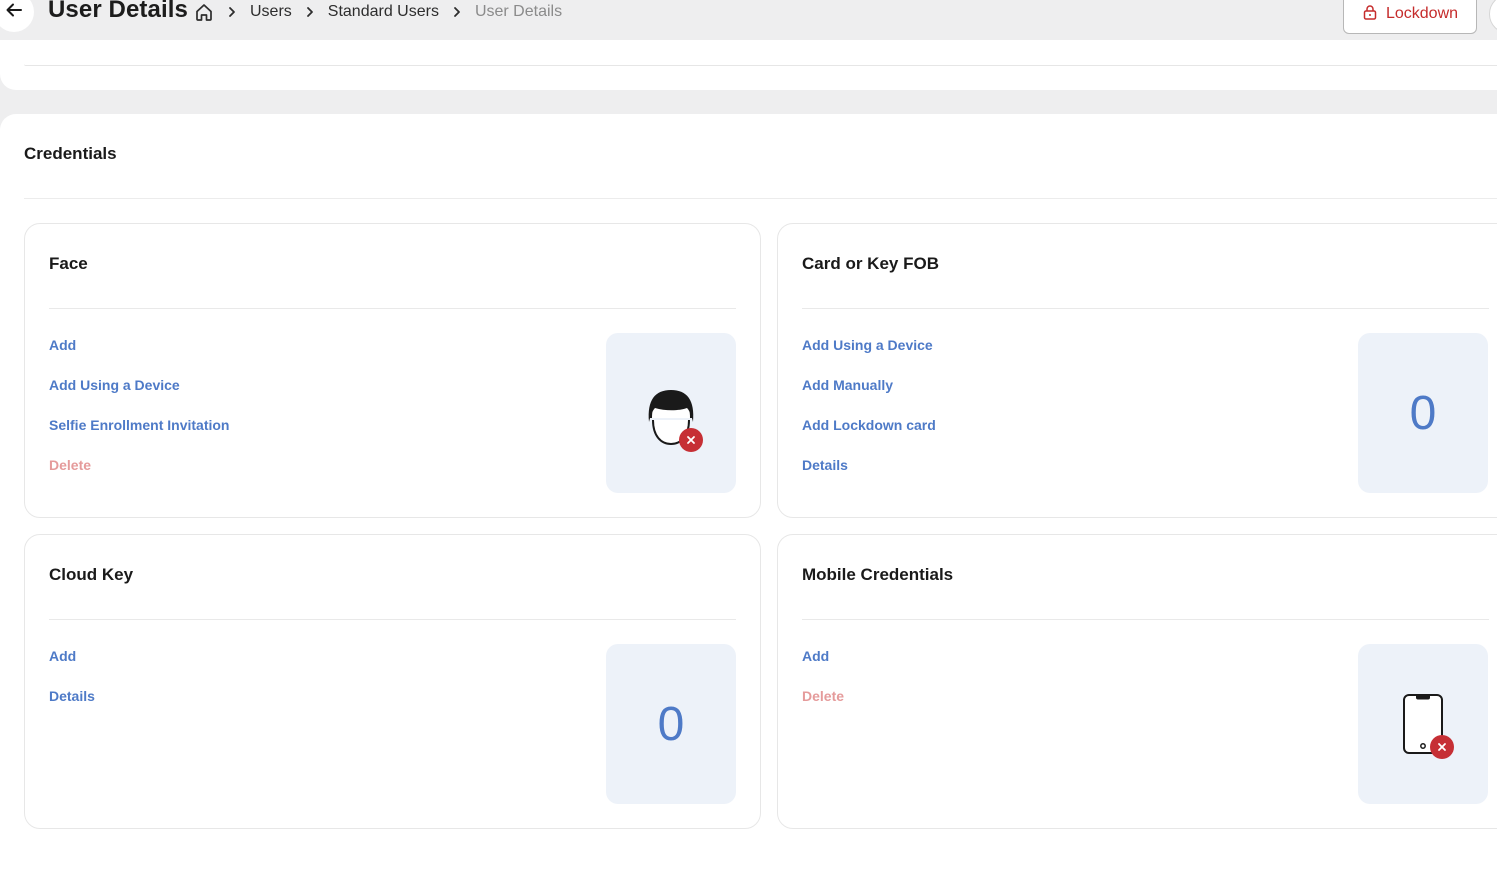  I want to click on lock-icon, so click(1370, 14).